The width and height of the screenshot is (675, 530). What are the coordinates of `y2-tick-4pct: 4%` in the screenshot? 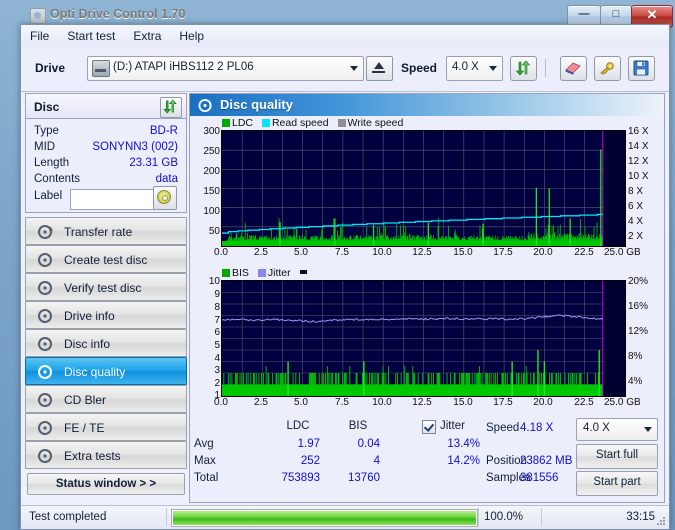 It's located at (635, 381).